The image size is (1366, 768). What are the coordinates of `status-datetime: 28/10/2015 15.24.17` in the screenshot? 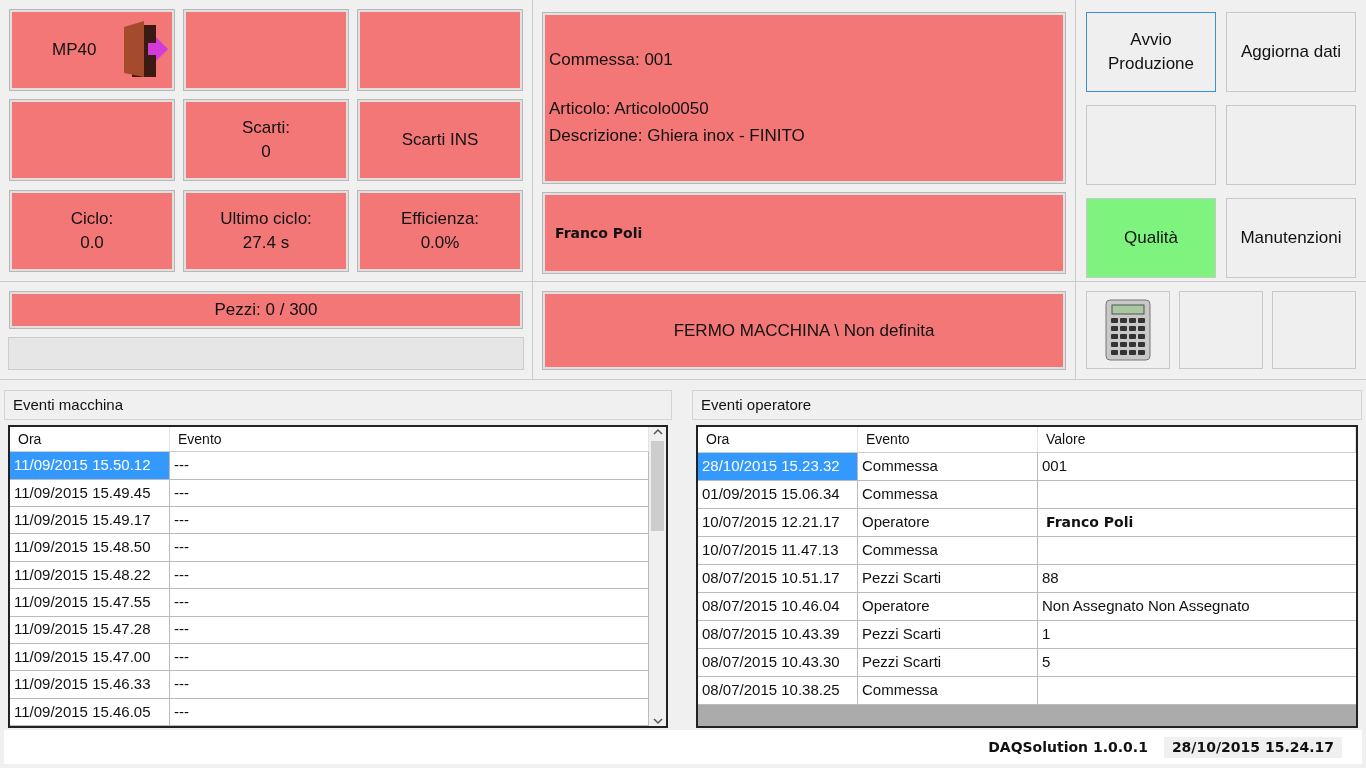 It's located at (1252, 747).